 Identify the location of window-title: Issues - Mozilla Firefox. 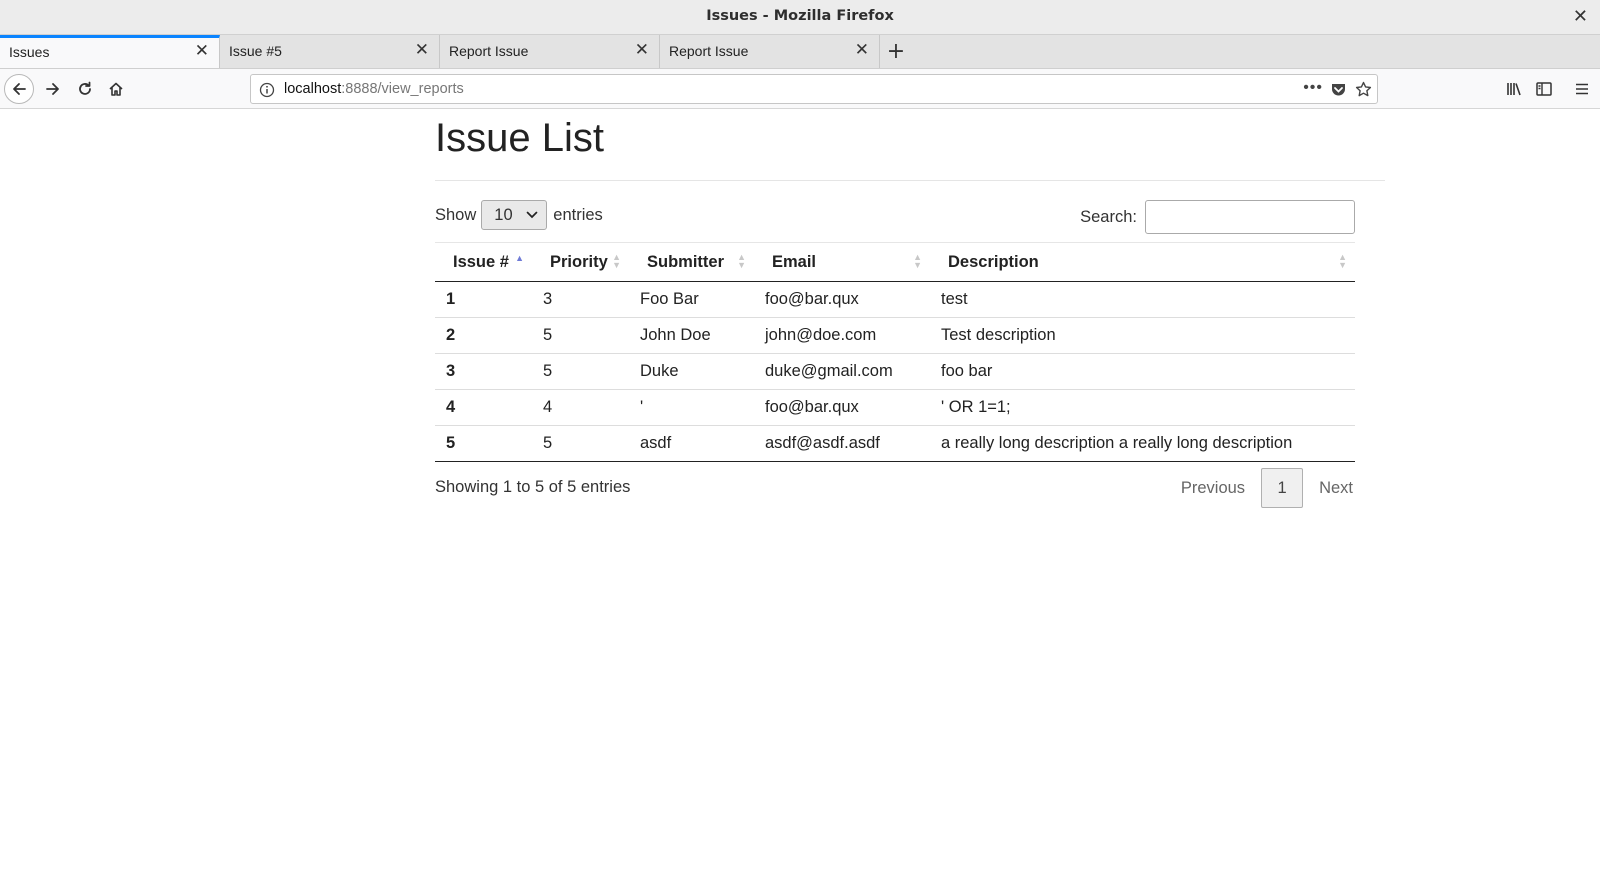
(800, 16).